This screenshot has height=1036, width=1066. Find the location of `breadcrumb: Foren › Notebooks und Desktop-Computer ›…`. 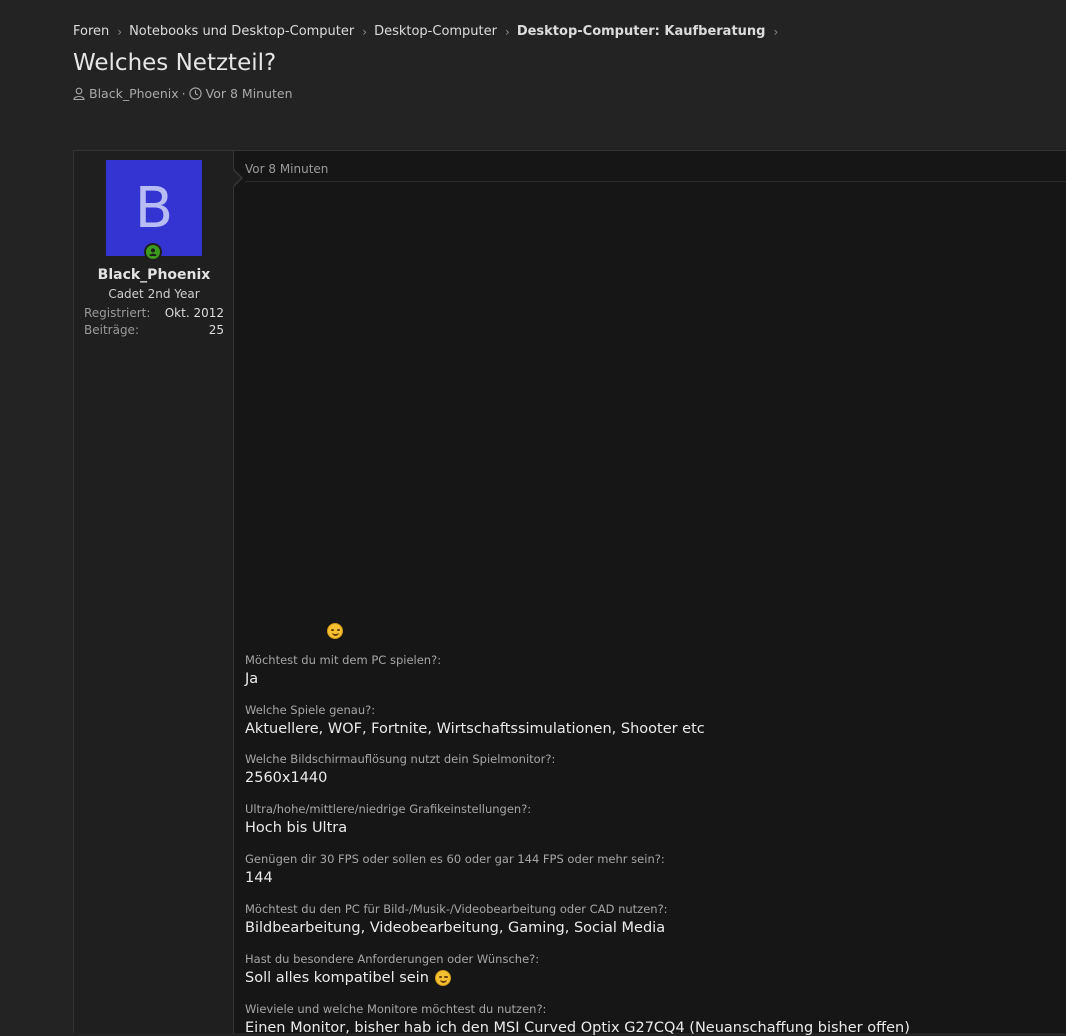

breadcrumb: Foren › Notebooks und Desktop-Computer ›… is located at coordinates (429, 31).